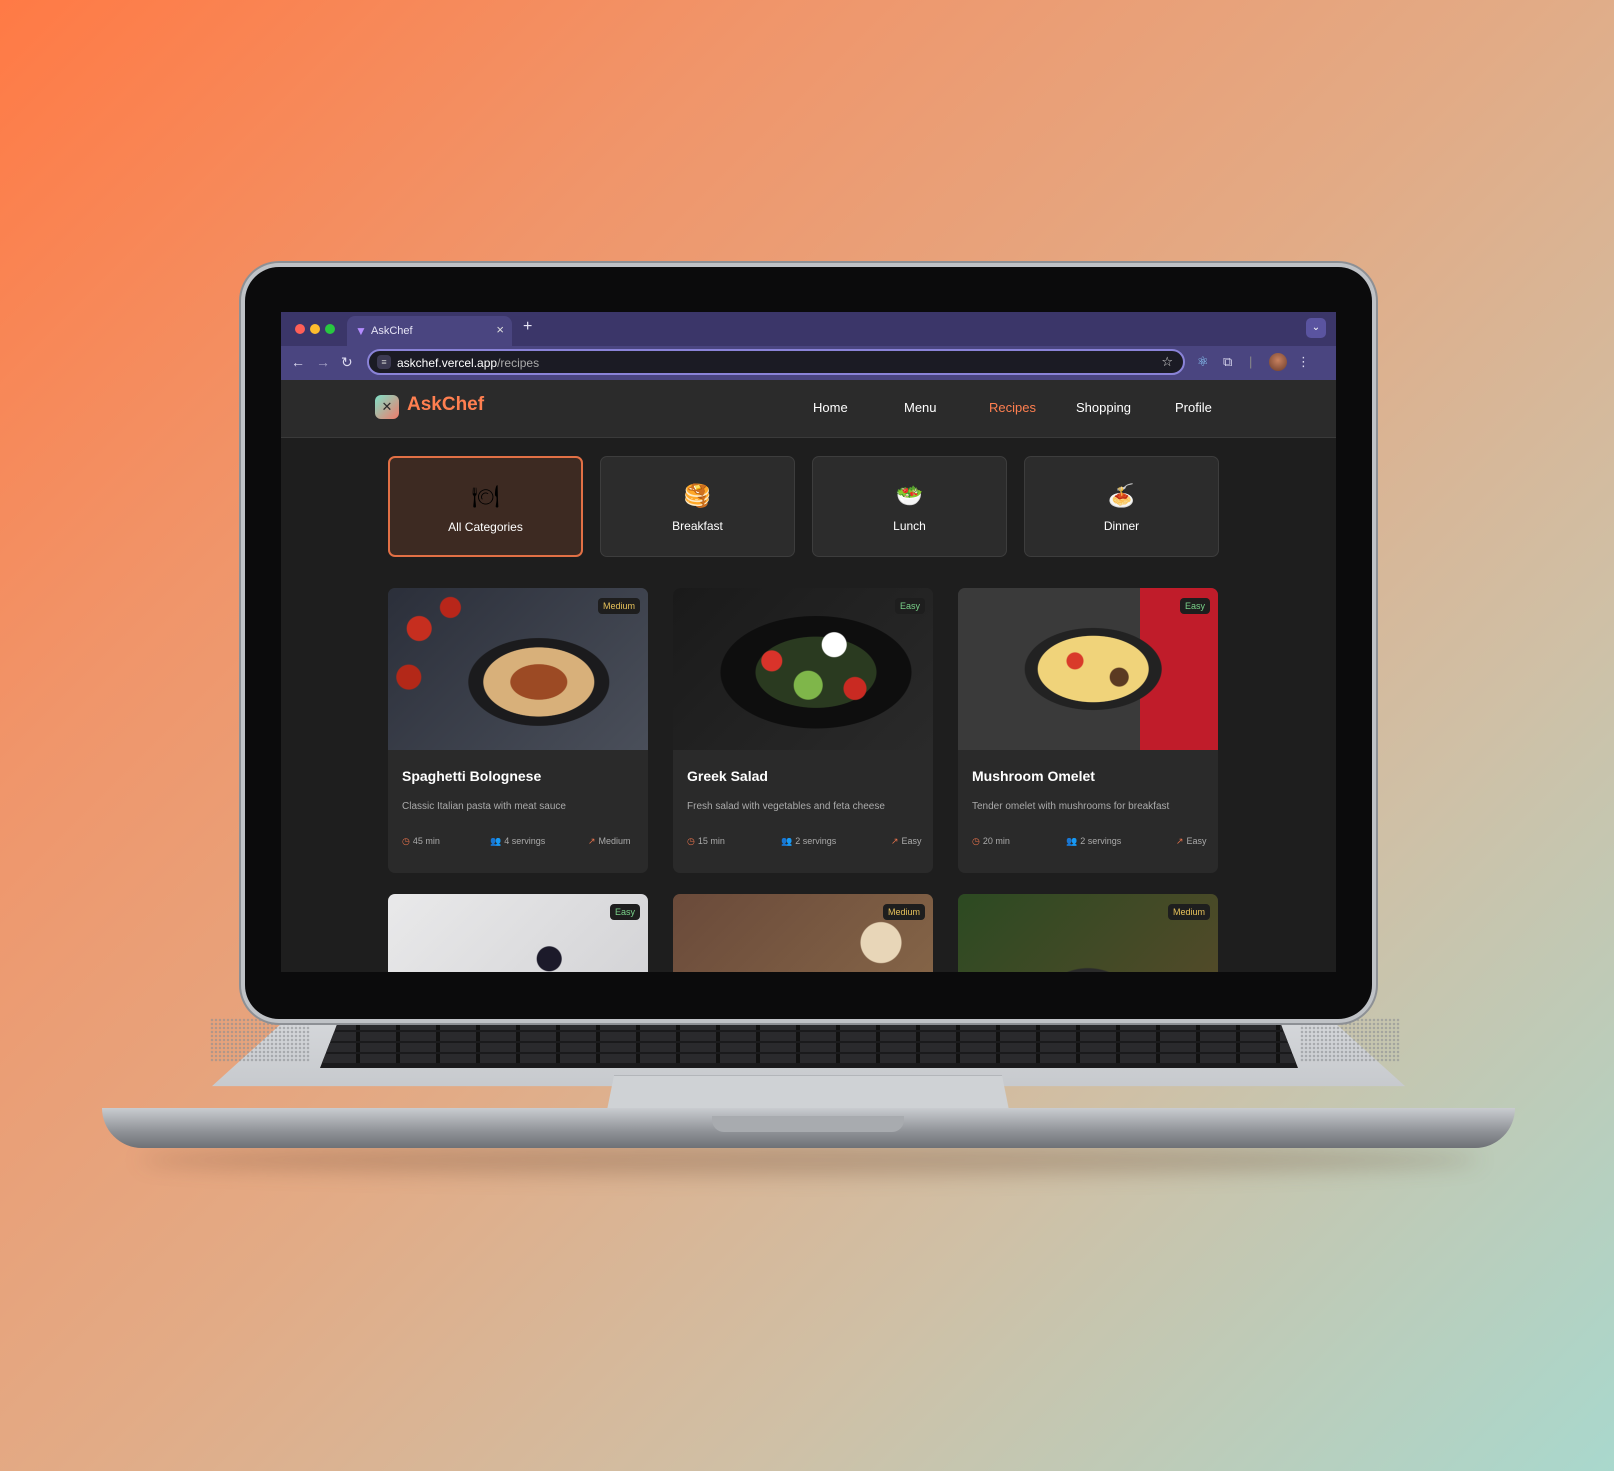 This screenshot has height=1471, width=1614. I want to click on nav-home: Home, so click(830, 407).